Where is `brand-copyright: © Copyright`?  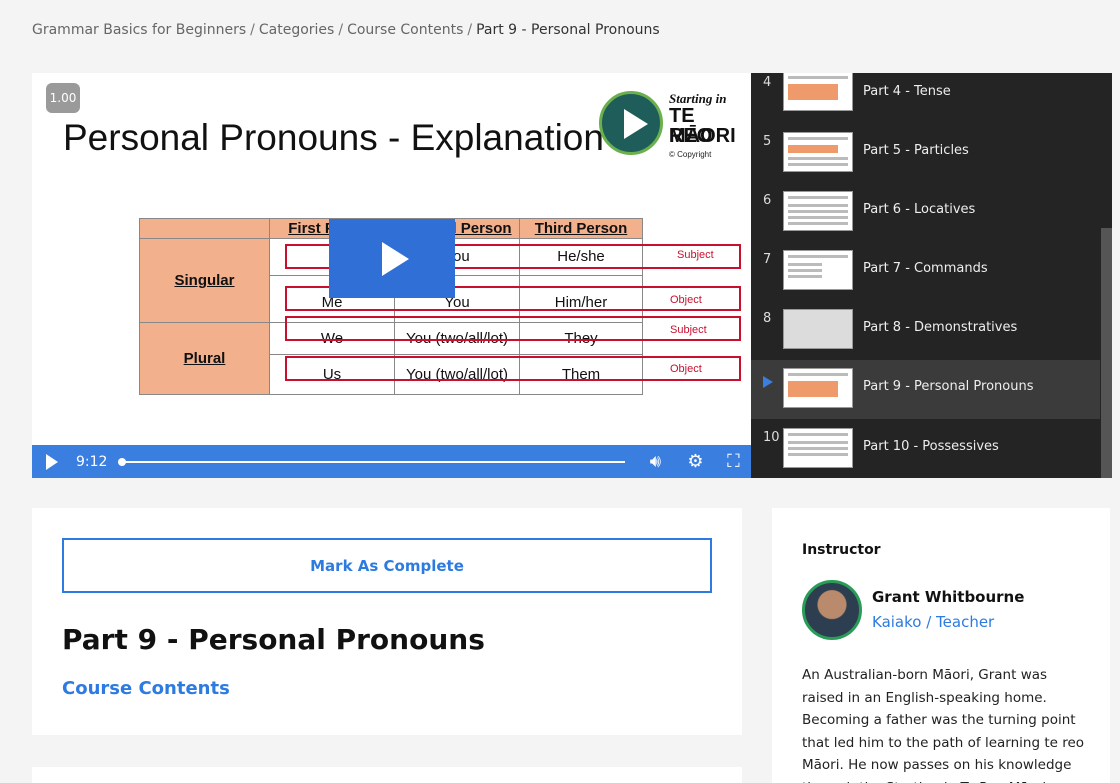 brand-copyright: © Copyright is located at coordinates (690, 154).